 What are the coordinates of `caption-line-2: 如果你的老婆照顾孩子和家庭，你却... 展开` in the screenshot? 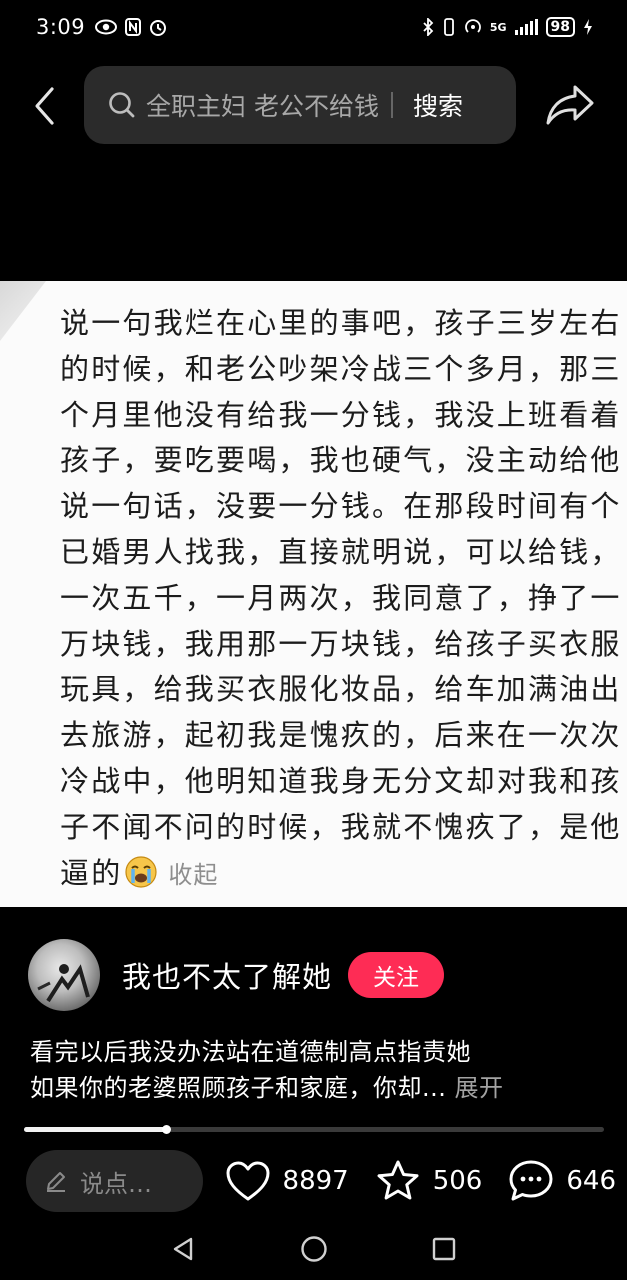 It's located at (320, 1088).